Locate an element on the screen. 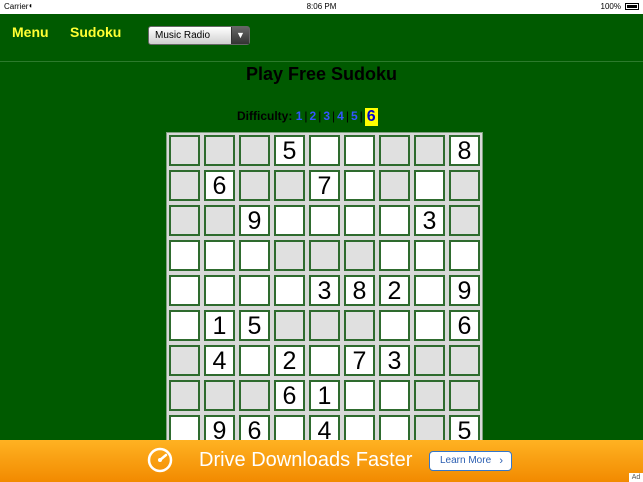  learn-more-label: Learn More is located at coordinates (466, 460).